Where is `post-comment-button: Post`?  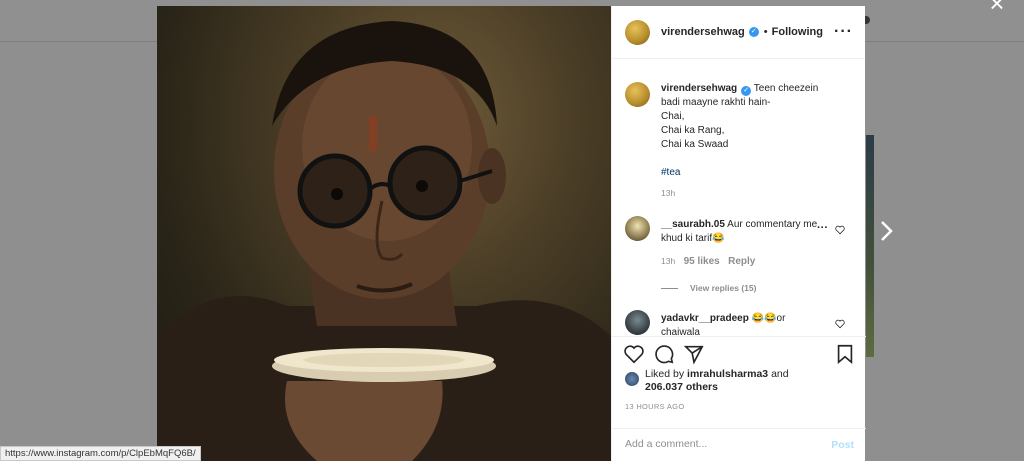 post-comment-button: Post is located at coordinates (842, 445).